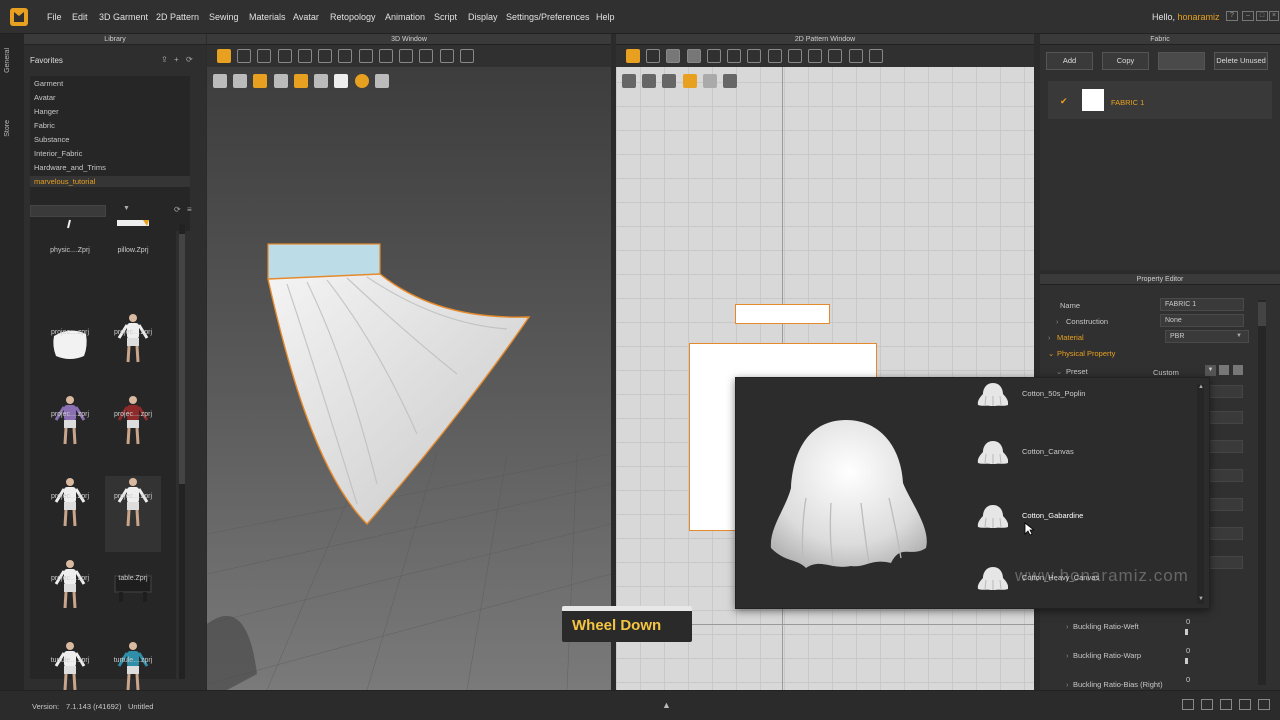  What do you see at coordinates (483, 17) in the screenshot?
I see `menu-display: Display` at bounding box center [483, 17].